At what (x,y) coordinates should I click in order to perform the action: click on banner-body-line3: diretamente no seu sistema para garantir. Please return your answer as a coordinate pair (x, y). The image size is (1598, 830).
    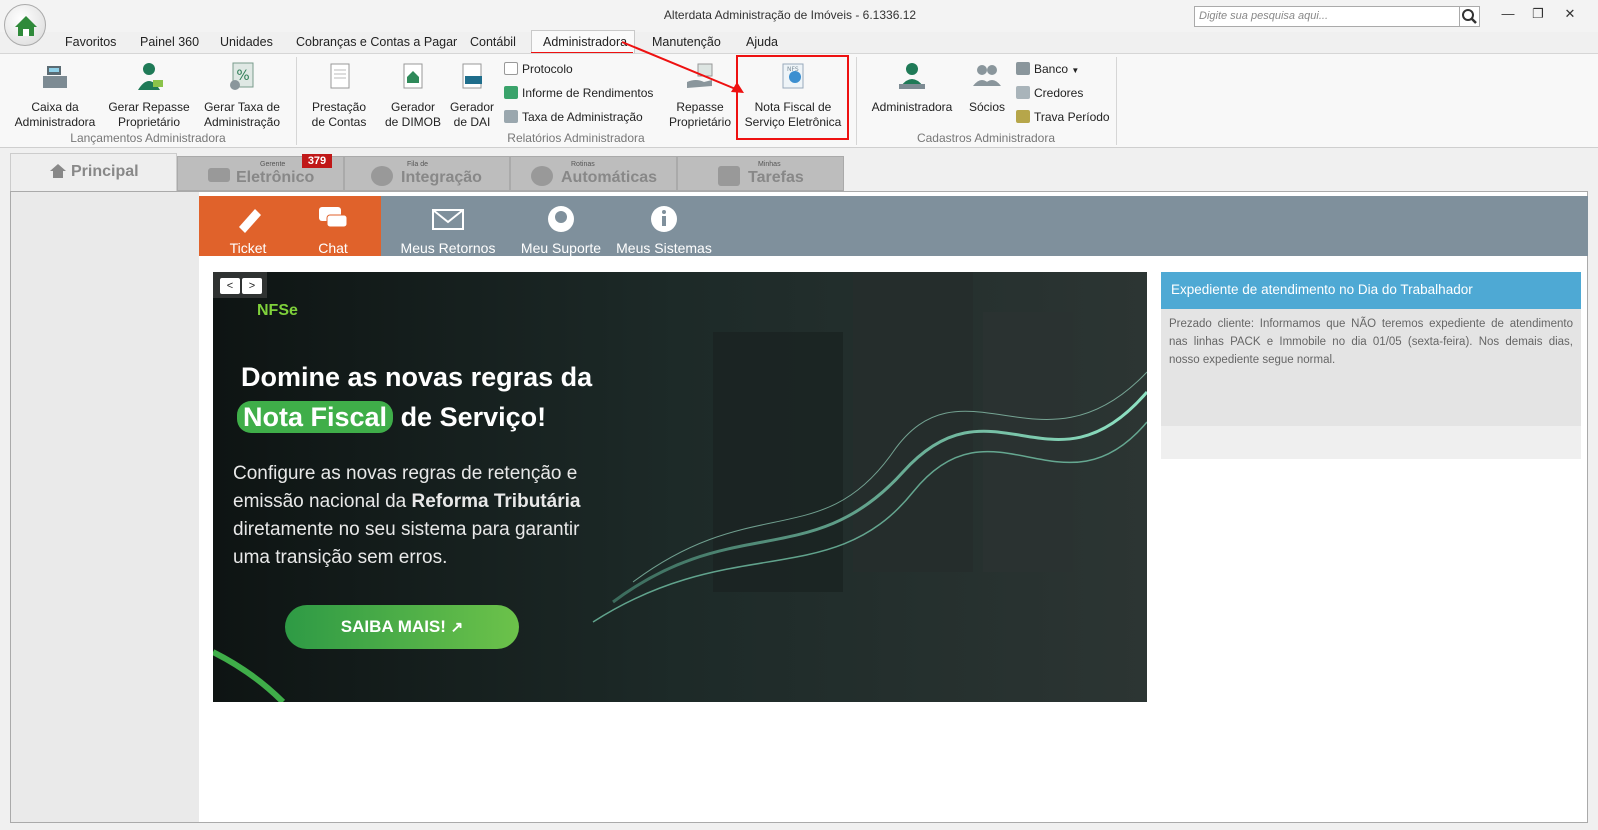
    Looking at the image, I should click on (406, 529).